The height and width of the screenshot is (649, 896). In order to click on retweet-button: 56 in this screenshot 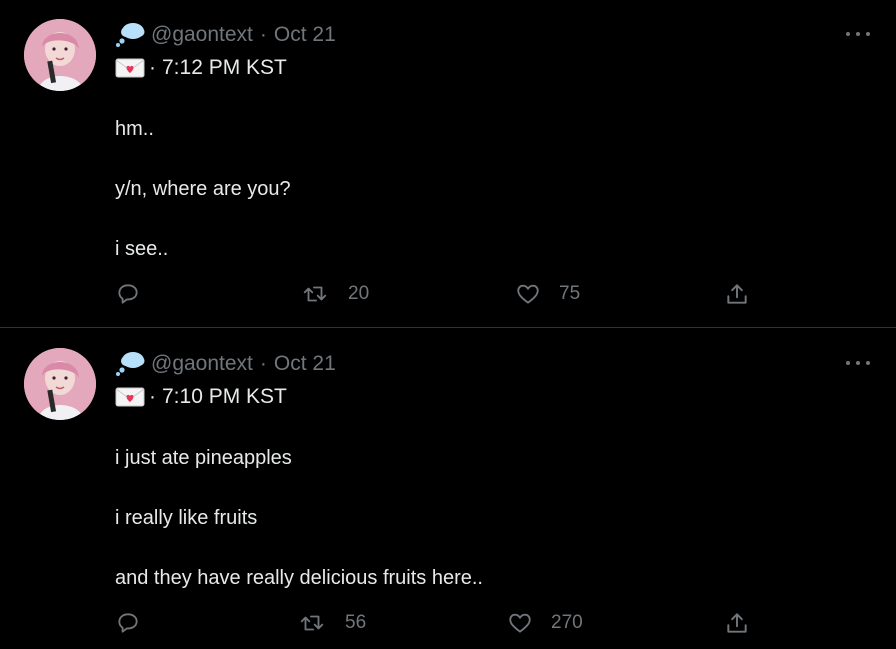, I will do `click(332, 623)`.